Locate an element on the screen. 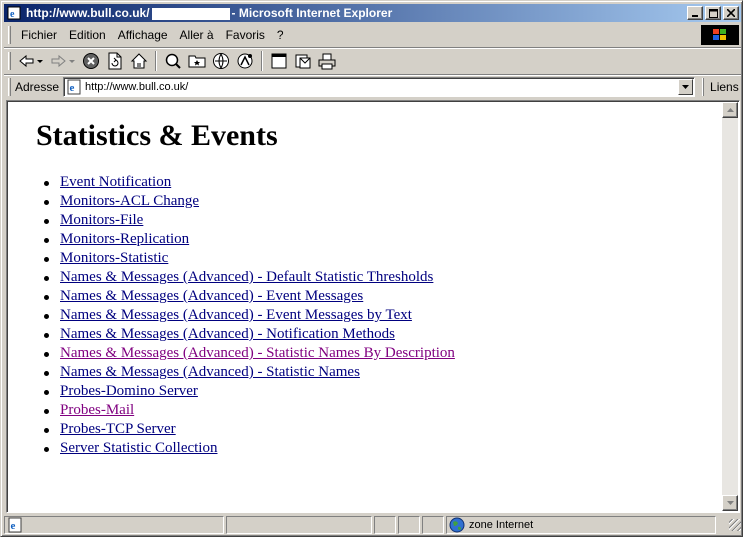 The image size is (743, 537). address-field: e is located at coordinates (379, 86).